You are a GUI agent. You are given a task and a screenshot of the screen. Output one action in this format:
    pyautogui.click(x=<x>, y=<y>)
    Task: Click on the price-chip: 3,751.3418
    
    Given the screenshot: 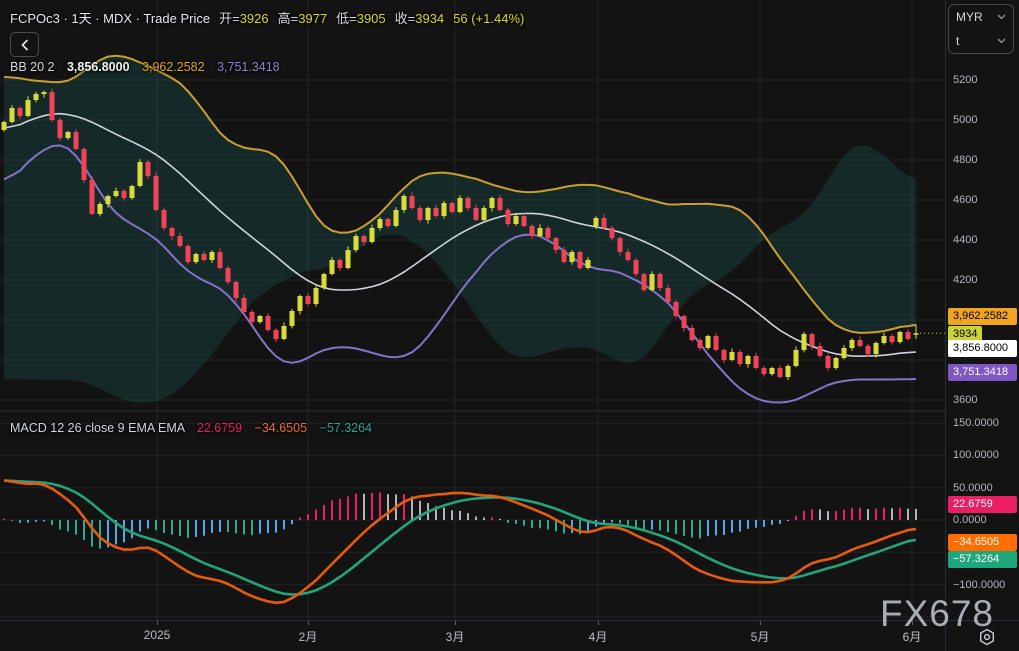 What is the action you would take?
    pyautogui.click(x=982, y=373)
    